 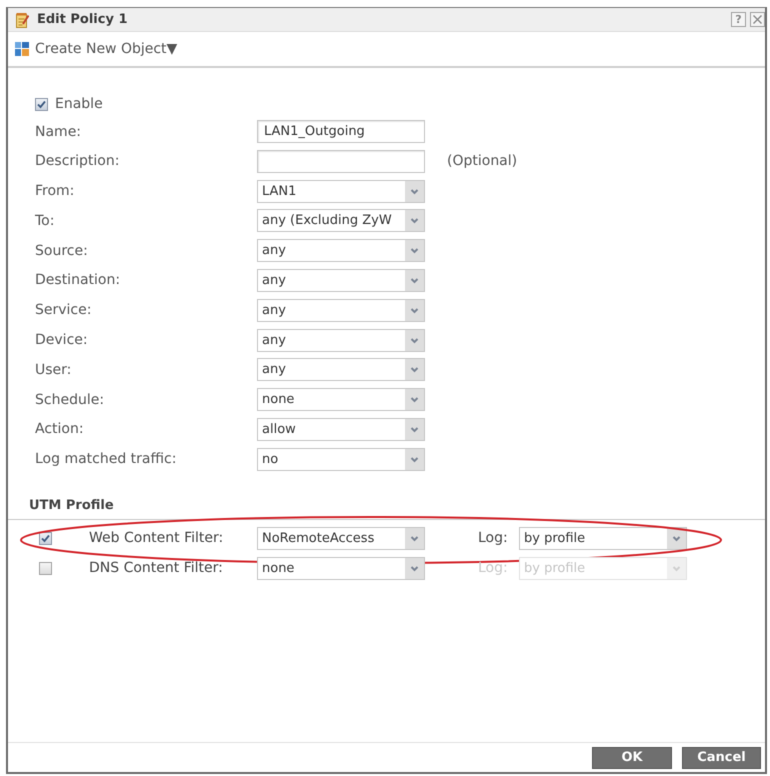 What do you see at coordinates (71, 506) in the screenshot?
I see `section-title: UTM Profile` at bounding box center [71, 506].